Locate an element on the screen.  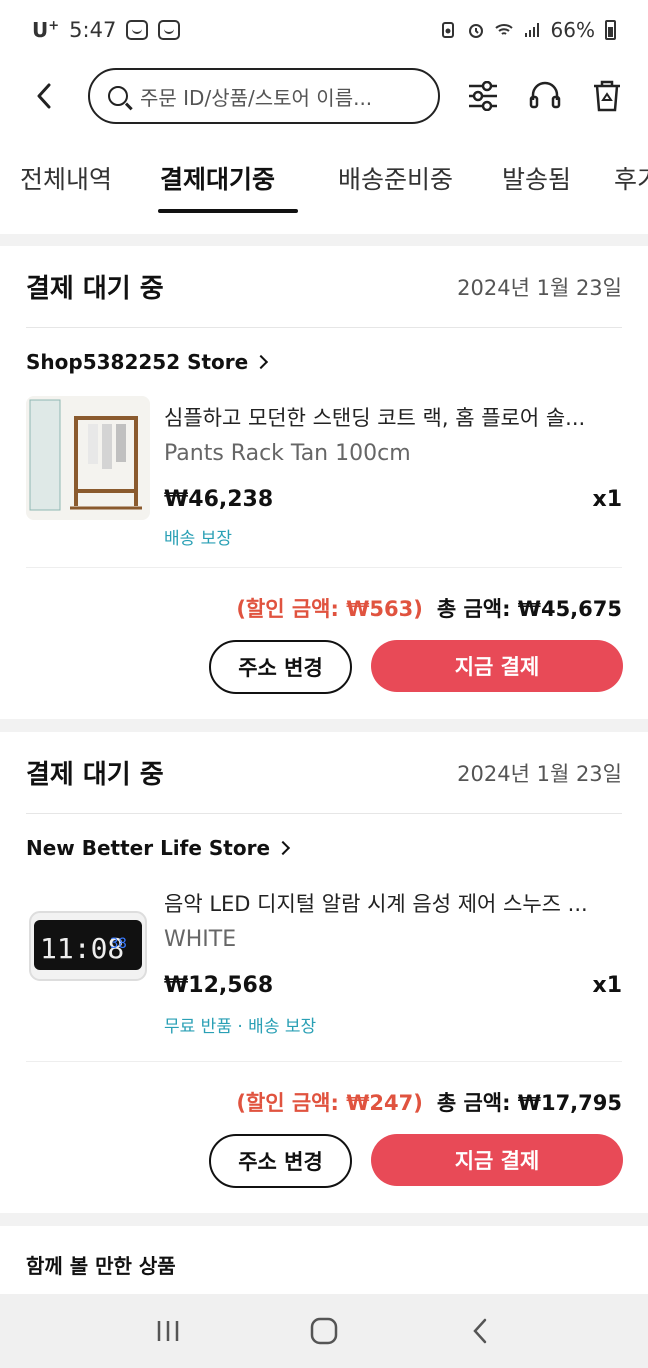
clock-time: 5:47 is located at coordinates (93, 30).